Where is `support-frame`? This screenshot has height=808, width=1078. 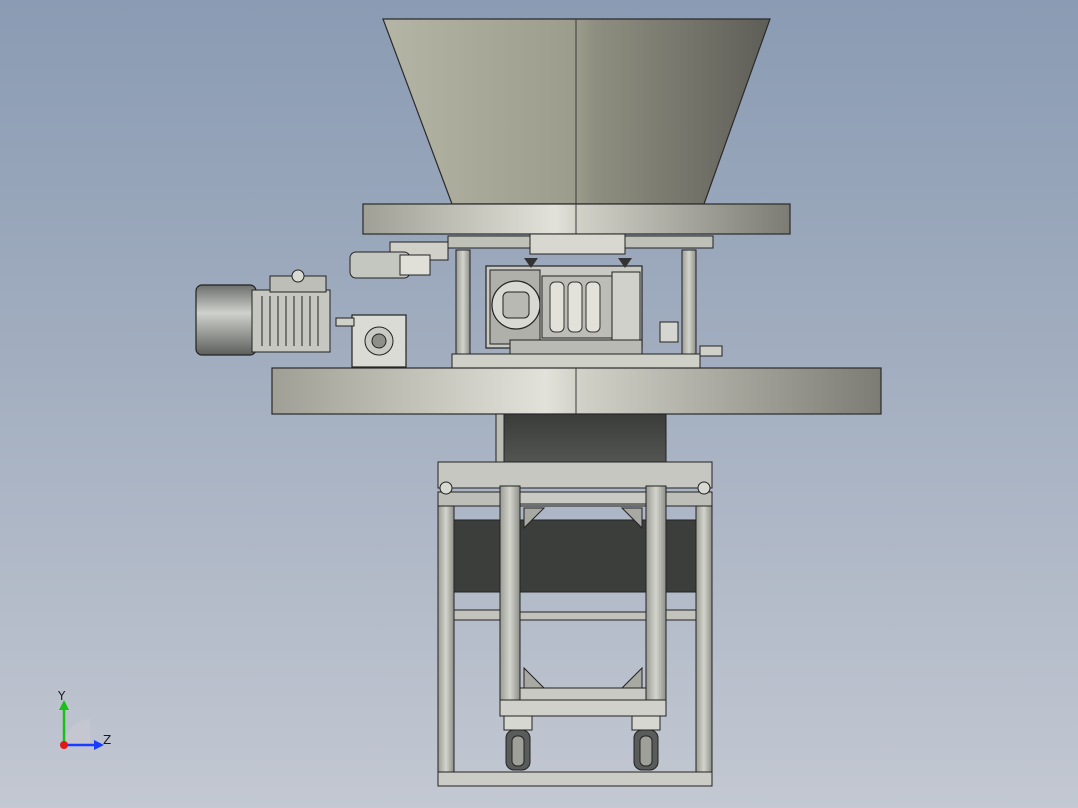
support-frame is located at coordinates (575, 624).